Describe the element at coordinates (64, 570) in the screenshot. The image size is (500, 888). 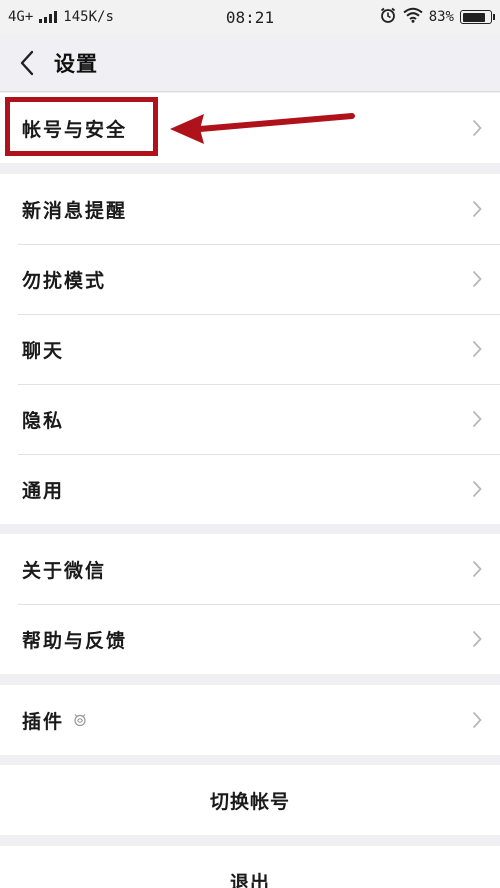
I see `setting-label: 关于微信` at that location.